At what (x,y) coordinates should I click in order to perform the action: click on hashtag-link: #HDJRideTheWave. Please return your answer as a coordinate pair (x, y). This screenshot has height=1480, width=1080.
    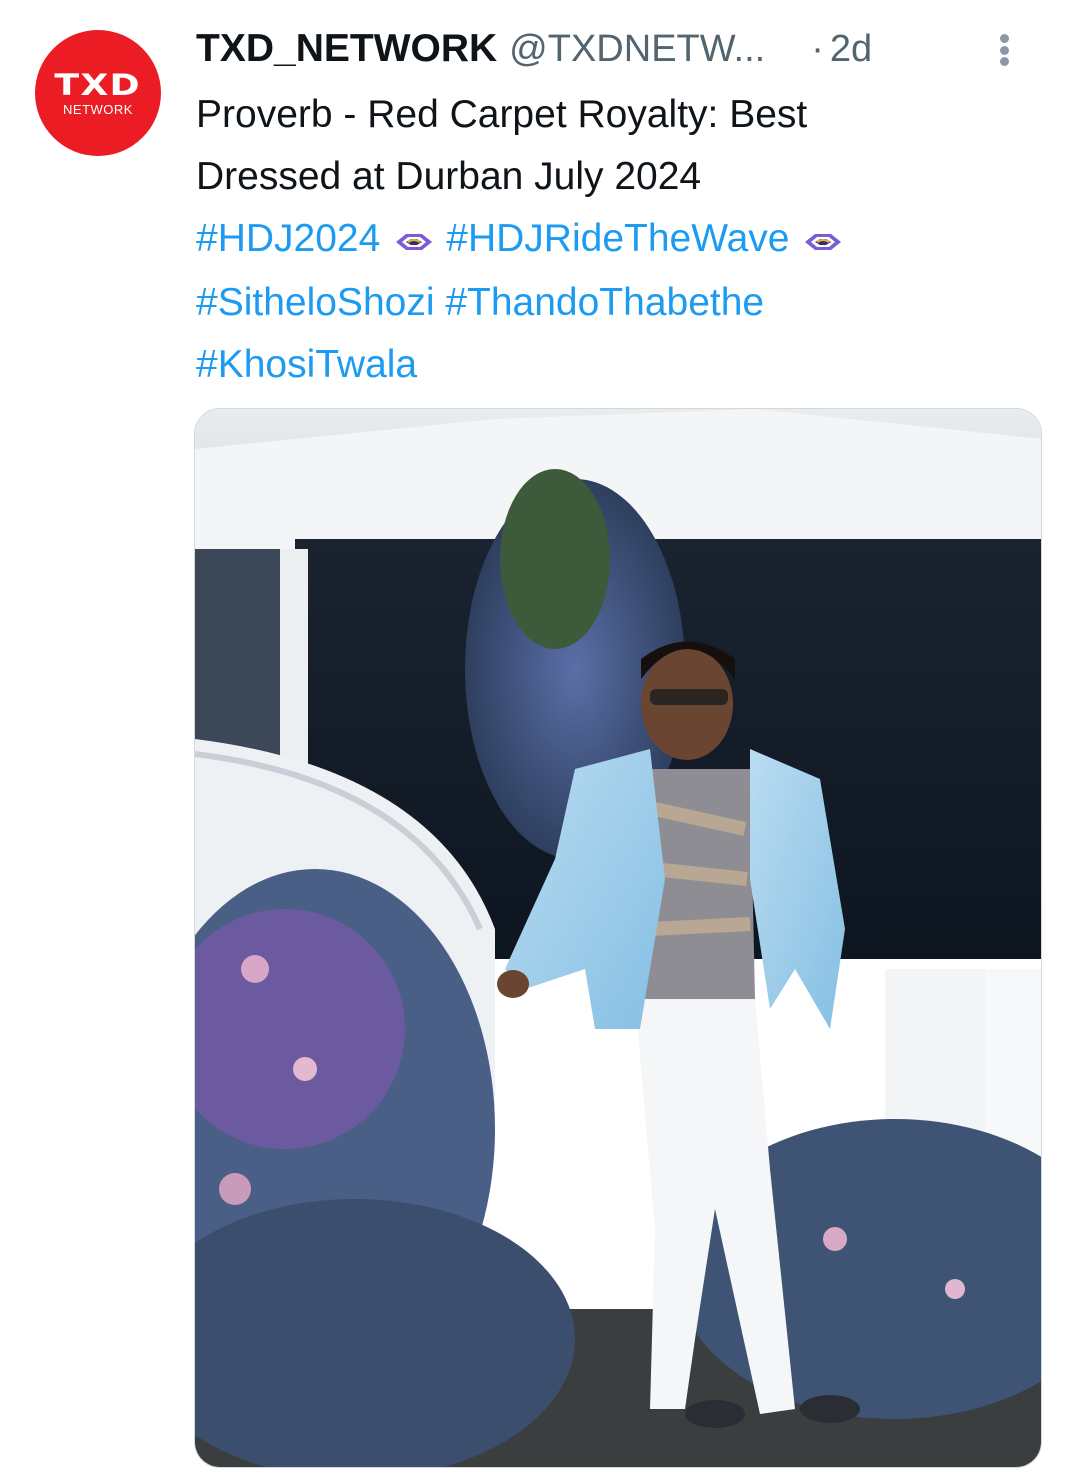
    Looking at the image, I should click on (617, 238).